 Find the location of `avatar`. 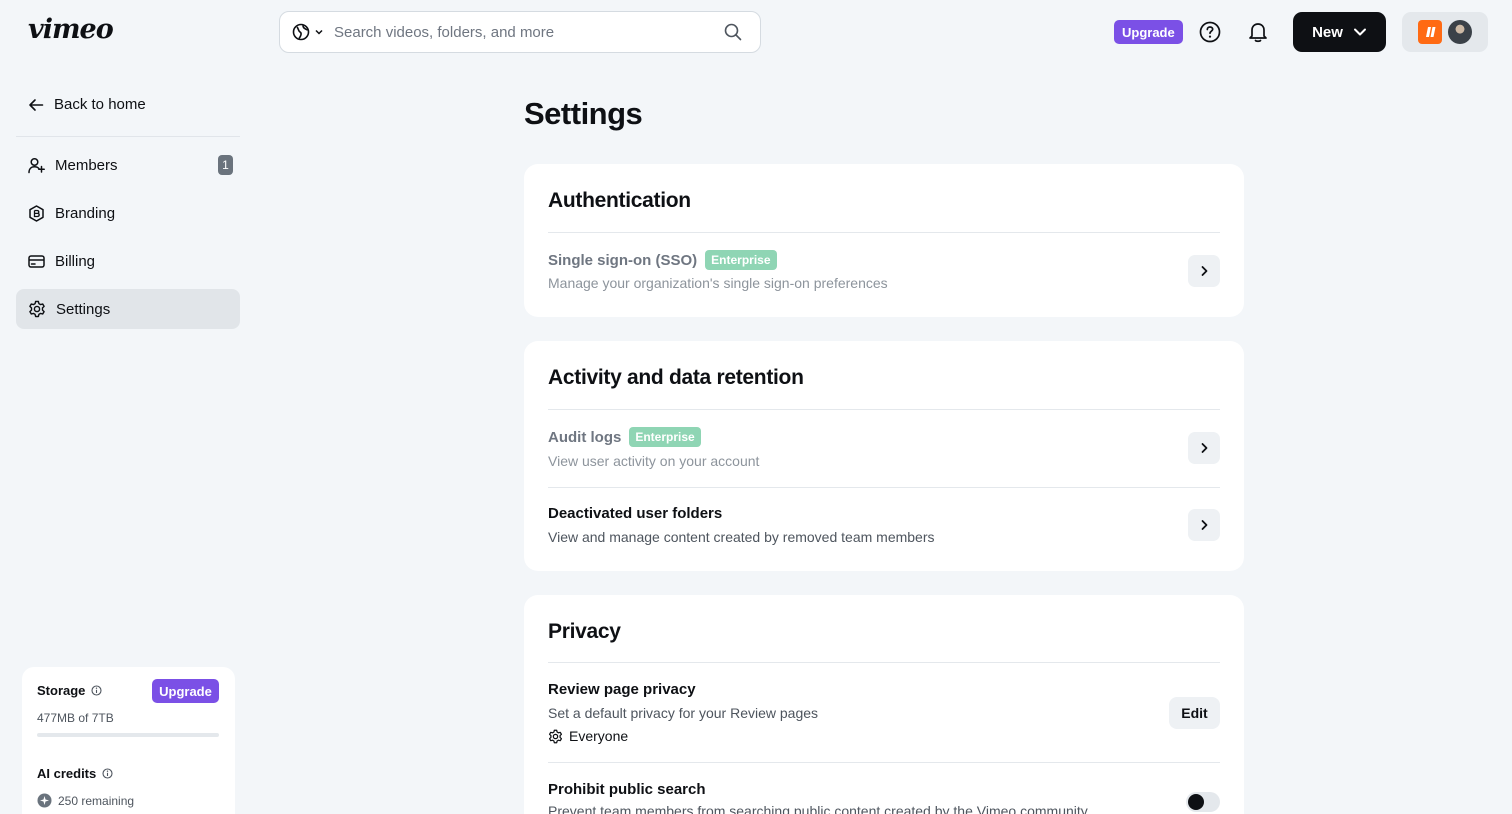

avatar is located at coordinates (1460, 32).